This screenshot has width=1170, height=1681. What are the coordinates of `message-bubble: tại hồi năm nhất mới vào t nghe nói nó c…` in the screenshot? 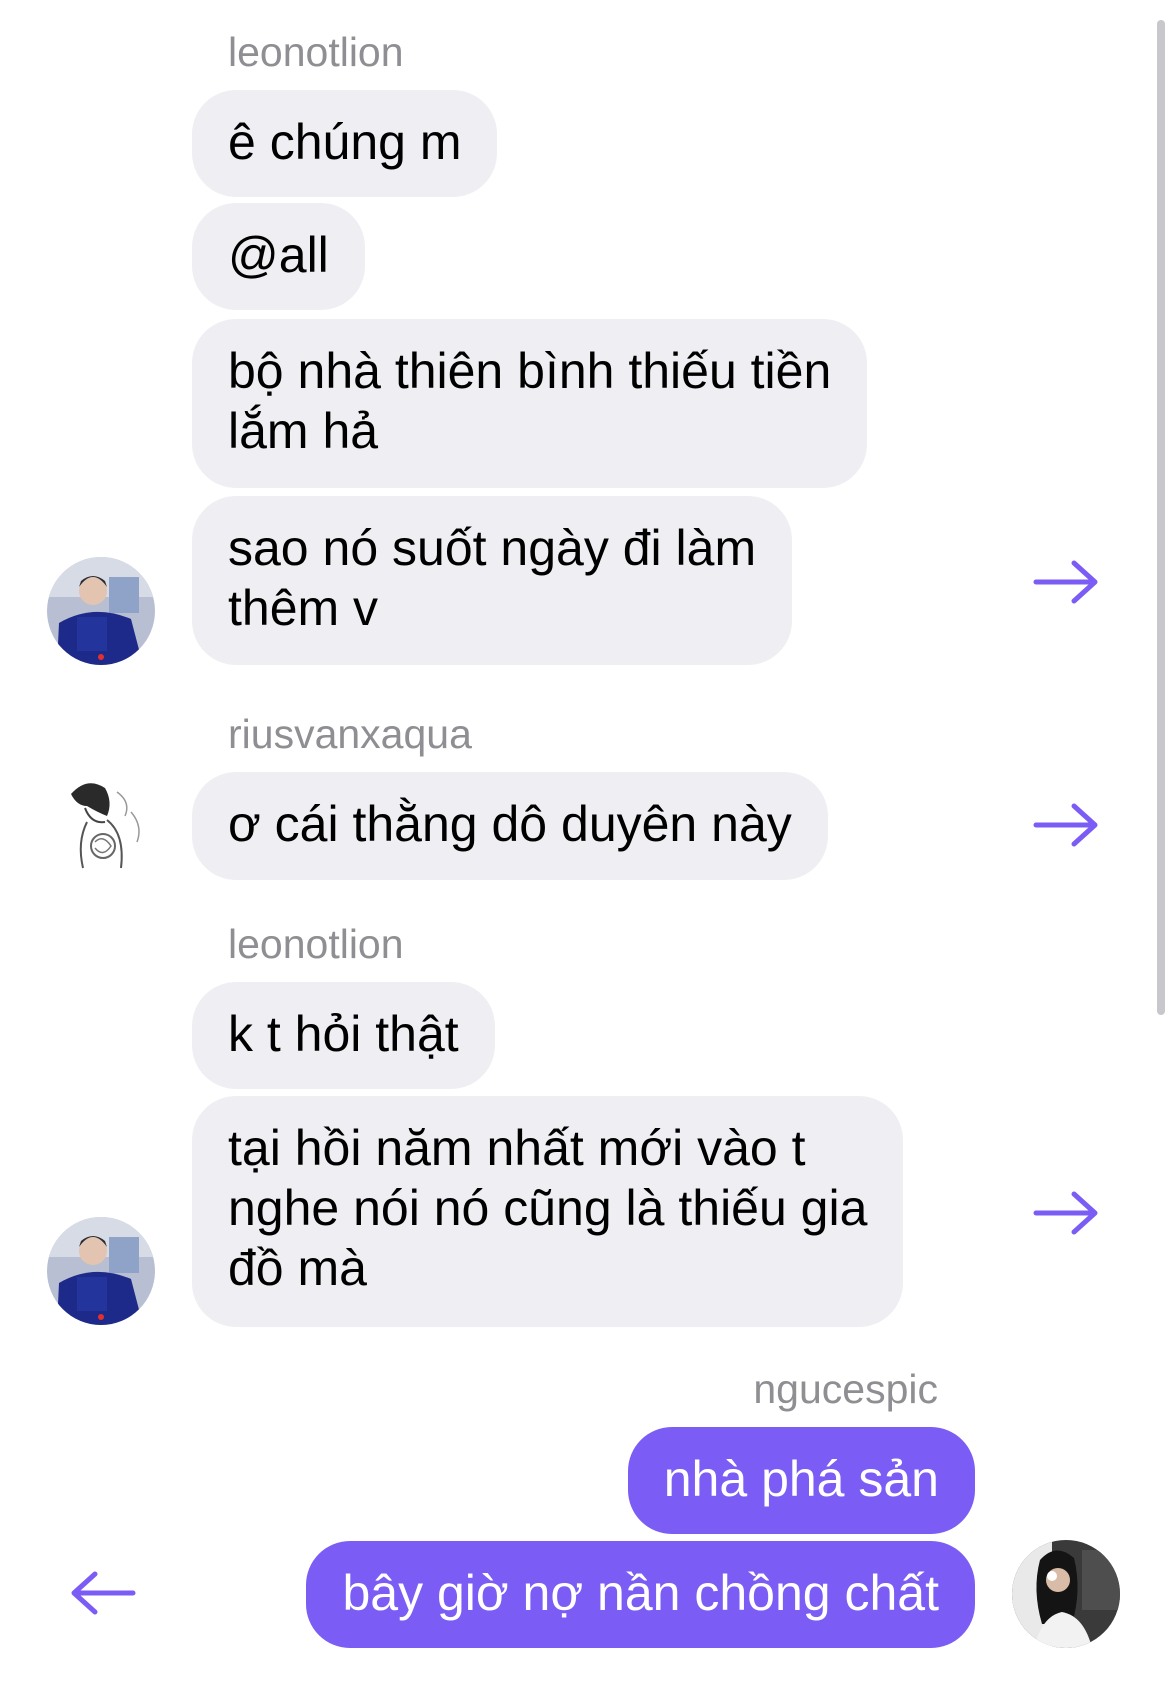 It's located at (548, 1211).